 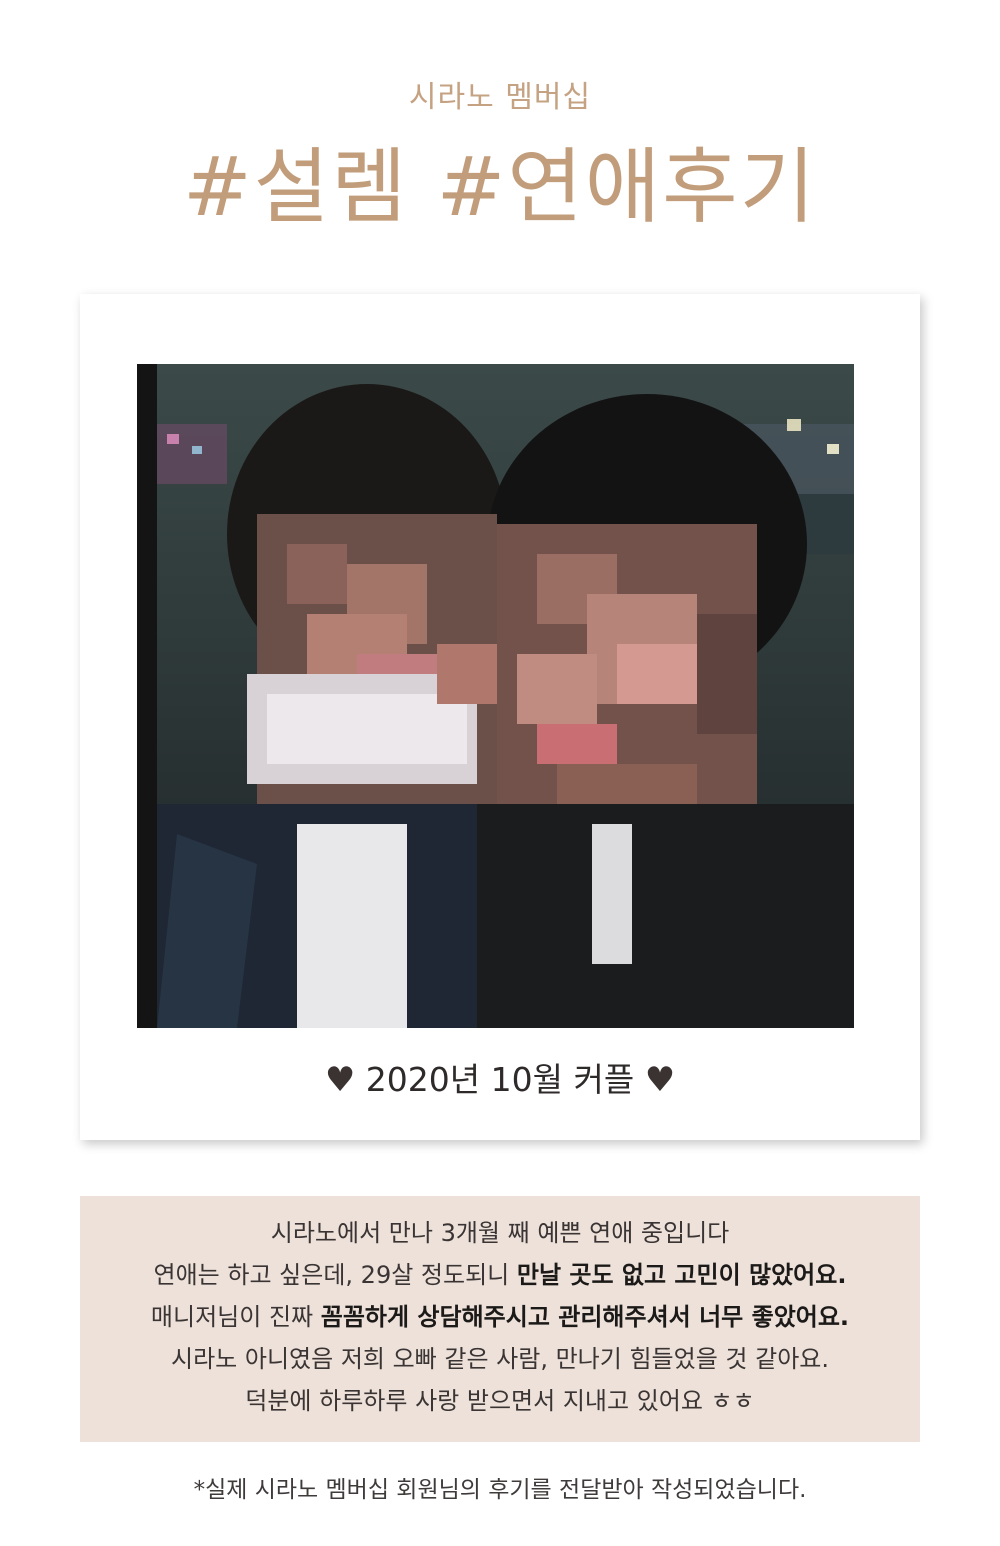 I want to click on review-line-emphasis: 꼼꼼하게 상담해주시고 관리해주셔서 너무 좋았어요., so click(x=585, y=1317).